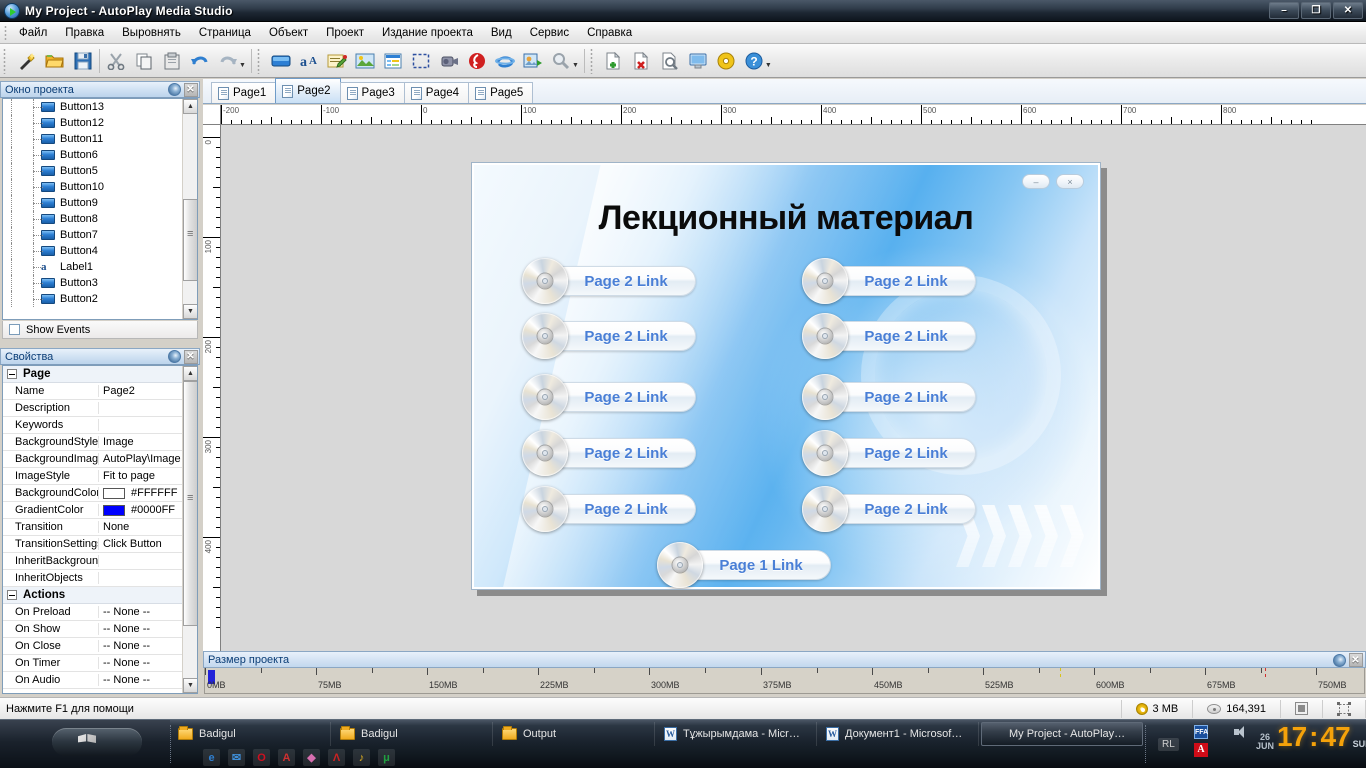  I want to click on winamp-icon: ♪, so click(361, 758).